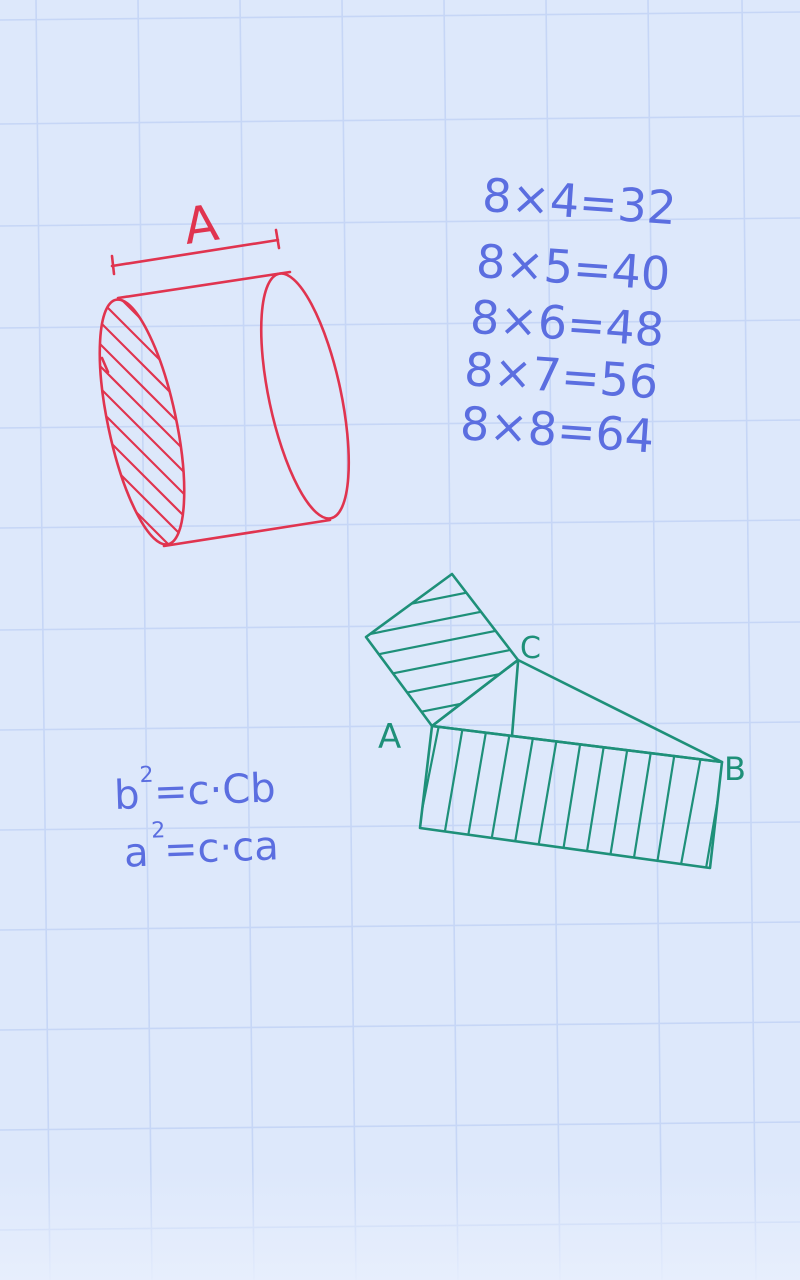 This screenshot has height=1280, width=800. What do you see at coordinates (214, 790) in the screenshot?
I see `formula-1-rhs: =c·Cb` at bounding box center [214, 790].